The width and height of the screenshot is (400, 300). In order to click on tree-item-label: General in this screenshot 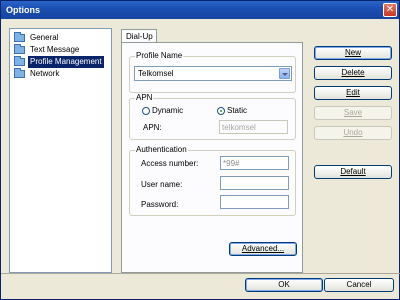, I will do `click(44, 37)`.